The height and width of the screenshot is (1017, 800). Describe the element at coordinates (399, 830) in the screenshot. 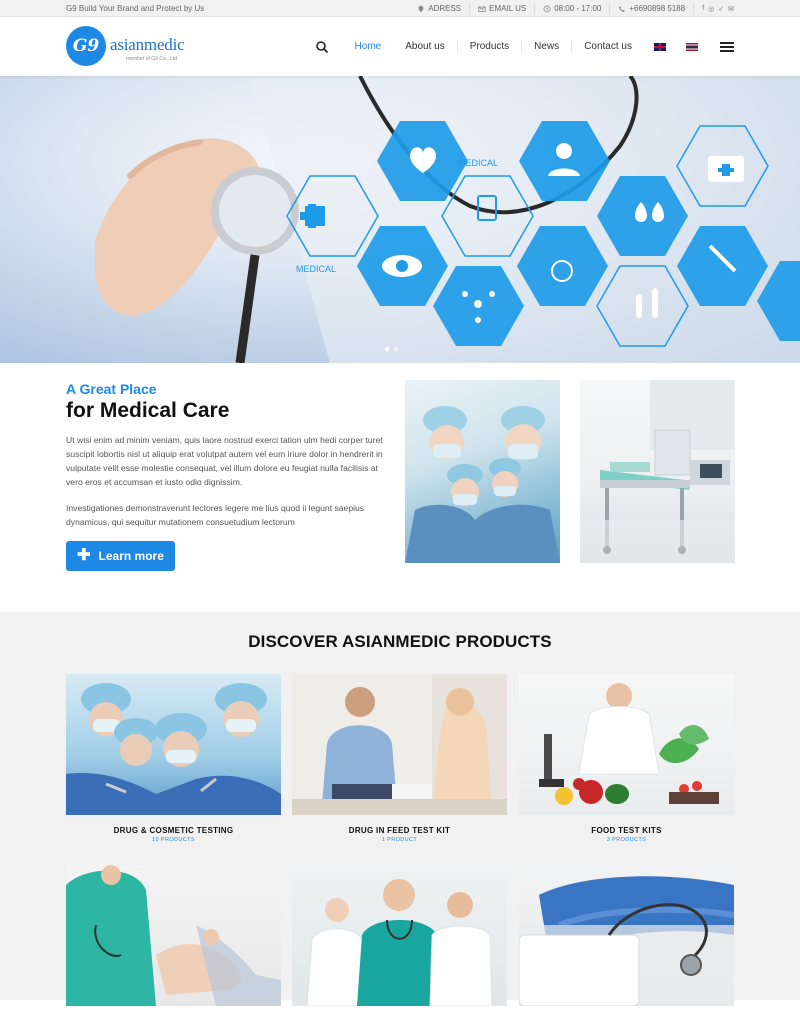

I see `product-title: DRUG IN FEED TEST KIT` at that location.